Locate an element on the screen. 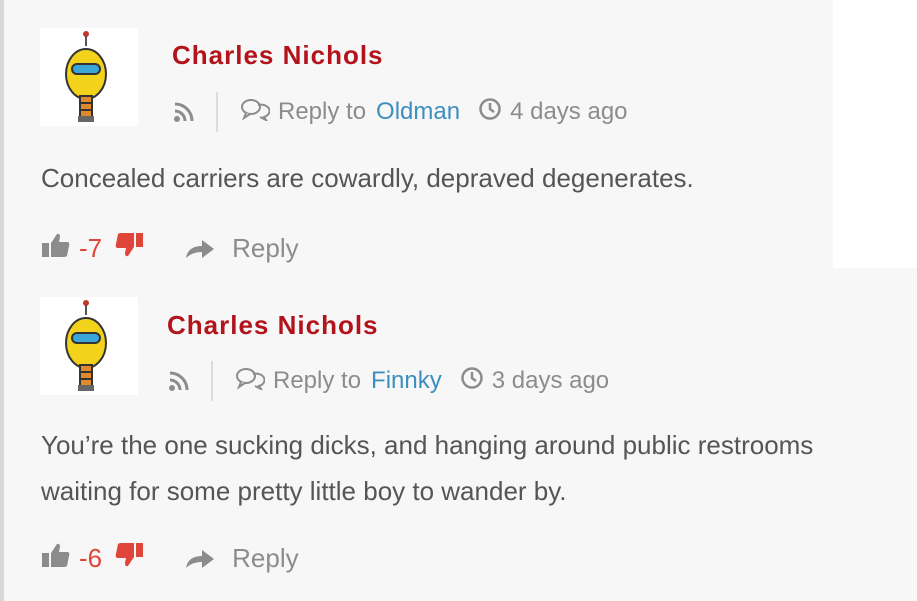 This screenshot has height=601, width=917. reply-to-user-link: Oldman is located at coordinates (418, 112).